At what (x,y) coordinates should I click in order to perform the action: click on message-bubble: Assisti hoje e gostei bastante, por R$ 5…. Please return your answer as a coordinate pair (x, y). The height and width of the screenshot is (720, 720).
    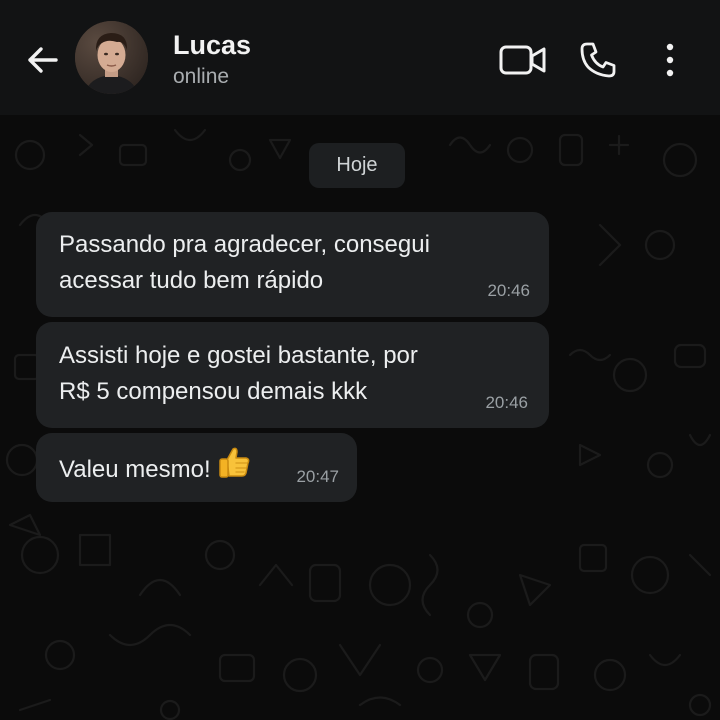
    Looking at the image, I should click on (292, 375).